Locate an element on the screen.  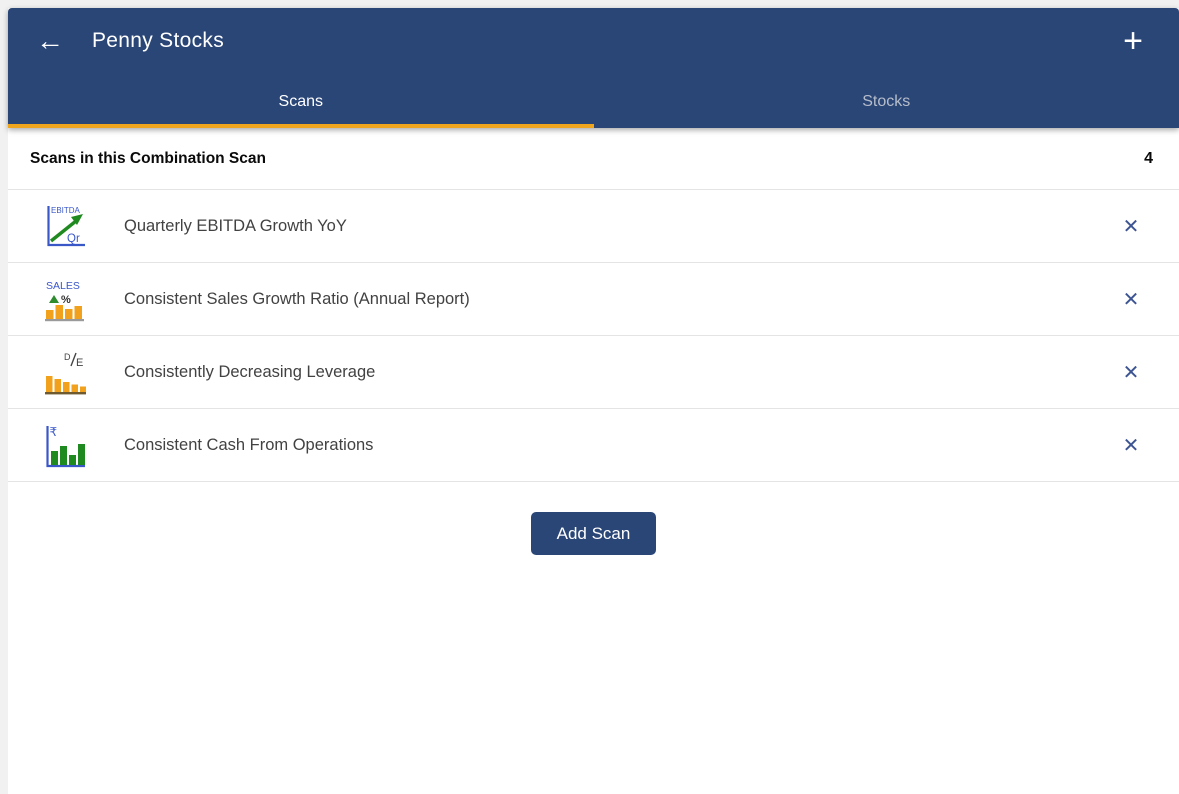
button-container: Add Scan is located at coordinates (593, 533).